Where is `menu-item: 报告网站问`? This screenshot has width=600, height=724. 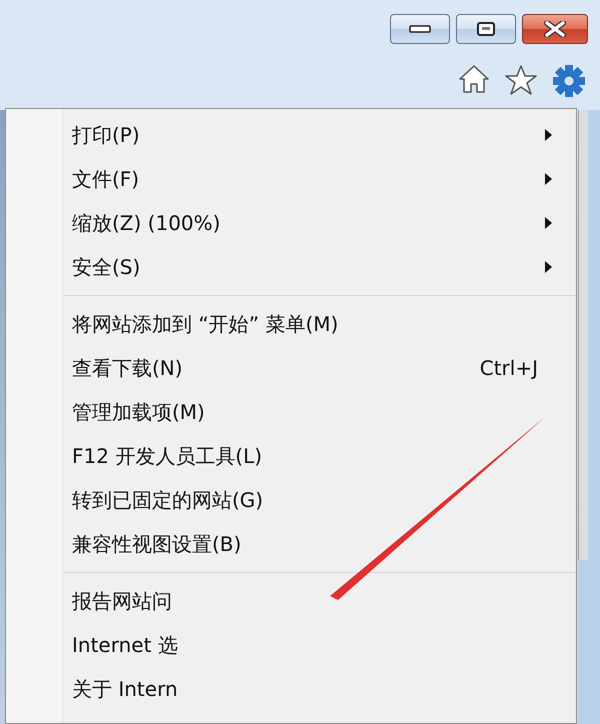 menu-item: 报告网站问 is located at coordinates (291, 601).